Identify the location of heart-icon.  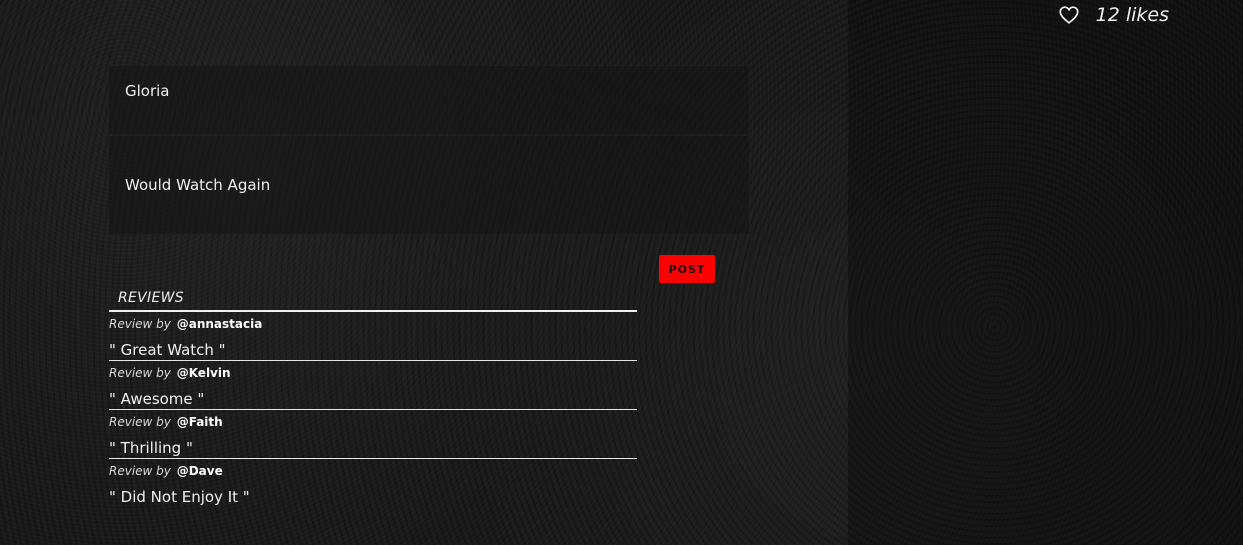
(1069, 15).